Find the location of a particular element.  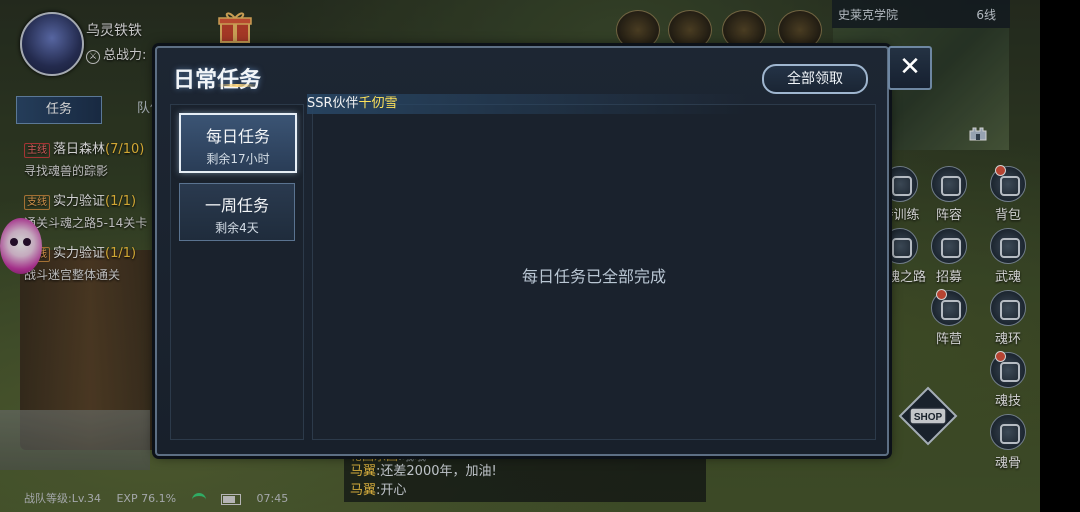

task-tab-name: 一周任务 is located at coordinates (236, 205).